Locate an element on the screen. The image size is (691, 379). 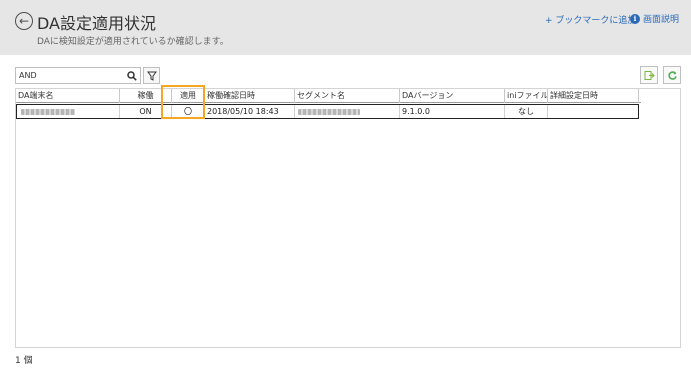
page-title: DA設定適用状況 is located at coordinates (96, 23).